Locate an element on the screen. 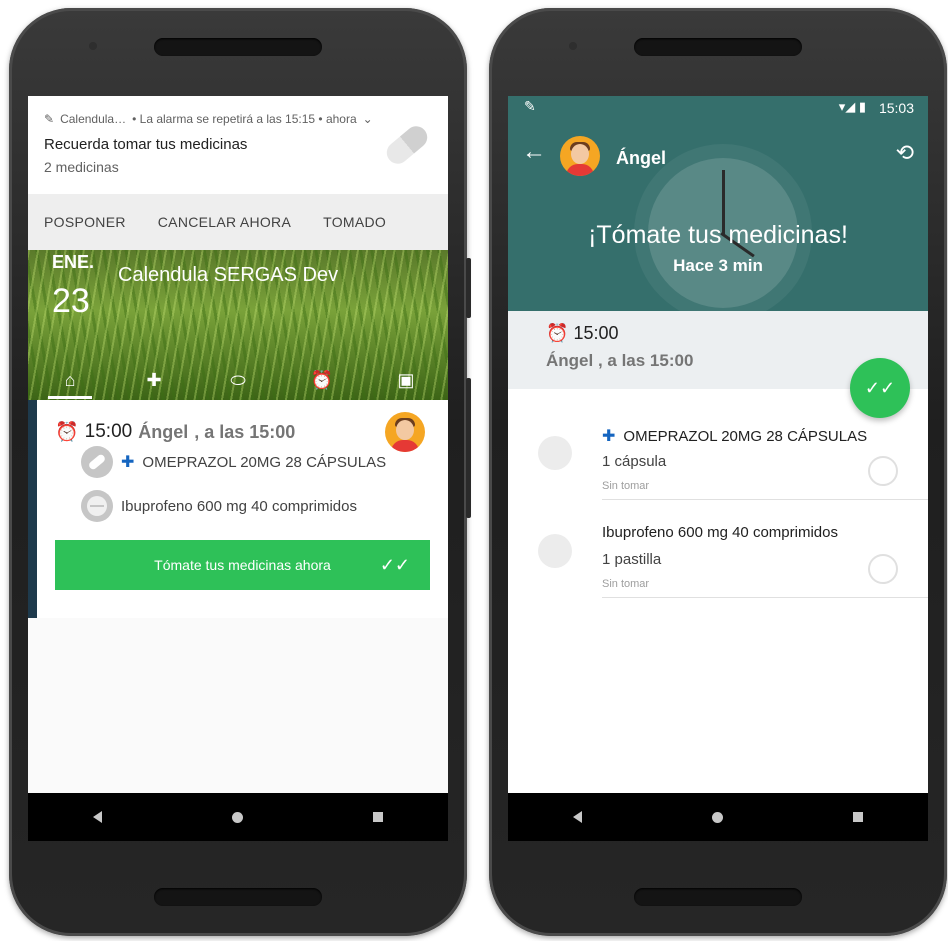  cancel-now-button: CANCELAR AHORA is located at coordinates (224, 222).